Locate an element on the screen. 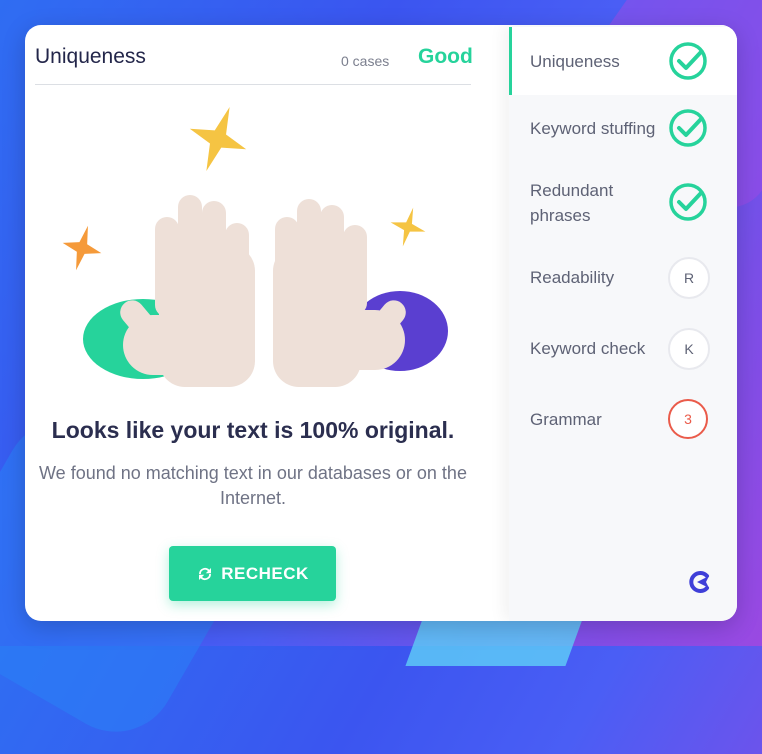  result-header: Uniqueness 0 cases Good is located at coordinates (254, 55).